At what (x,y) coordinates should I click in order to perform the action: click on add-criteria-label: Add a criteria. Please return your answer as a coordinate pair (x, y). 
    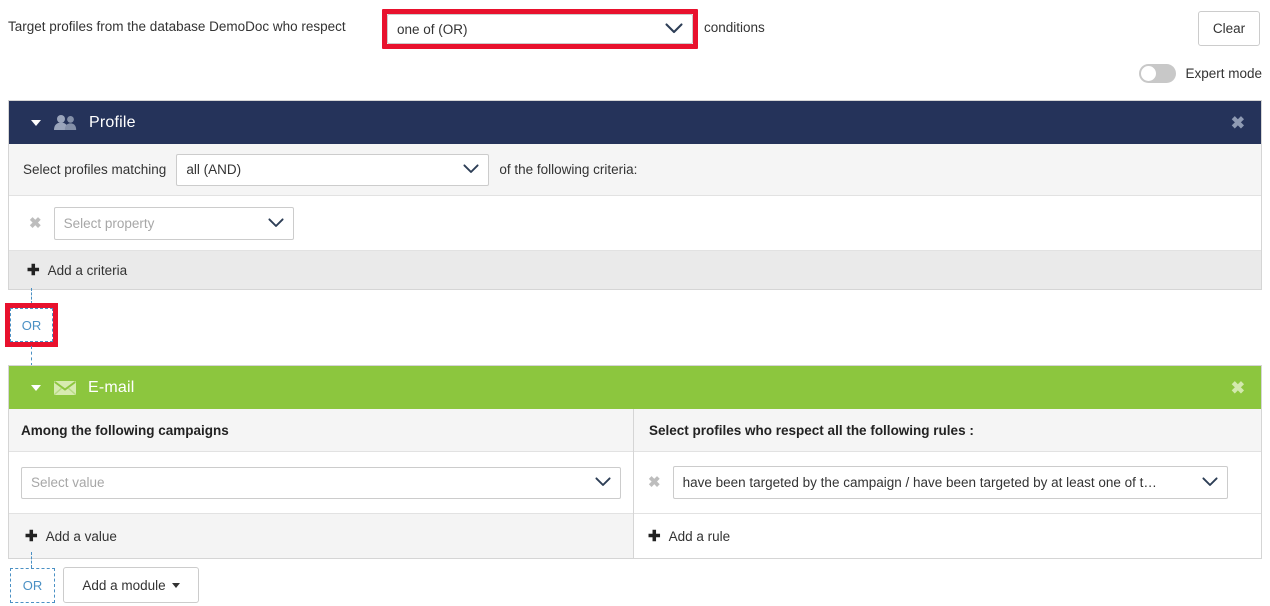
    Looking at the image, I should click on (87, 270).